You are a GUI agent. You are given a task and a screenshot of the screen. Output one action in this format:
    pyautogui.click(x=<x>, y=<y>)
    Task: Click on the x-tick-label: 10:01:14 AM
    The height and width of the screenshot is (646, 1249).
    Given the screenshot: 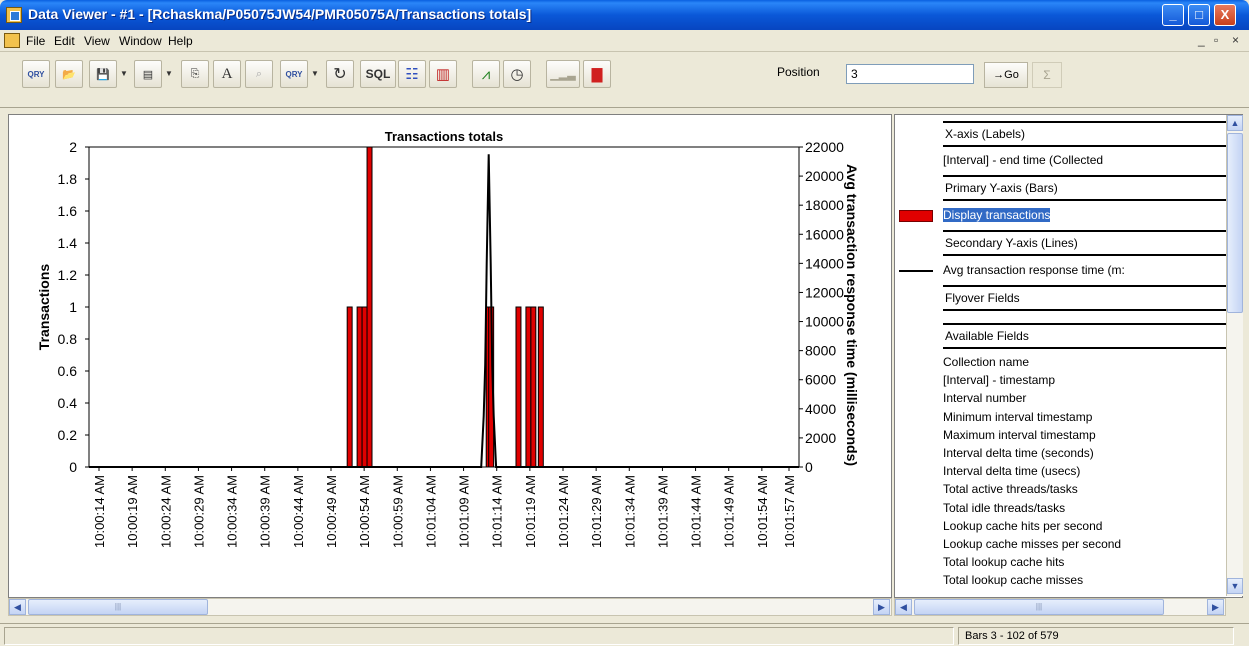 What is the action you would take?
    pyautogui.click(x=497, y=511)
    